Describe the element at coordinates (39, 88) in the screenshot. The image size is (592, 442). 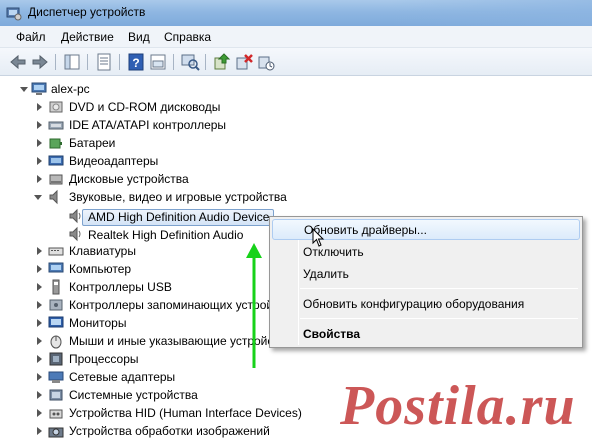
I see `computer-icon` at that location.